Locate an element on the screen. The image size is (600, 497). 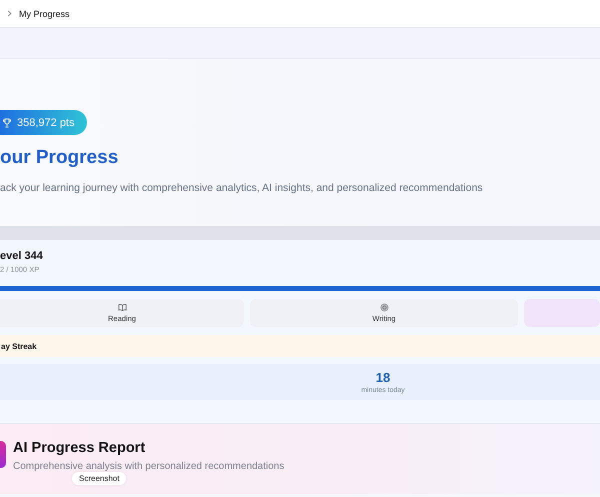
minutes-value: 18 is located at coordinates (383, 377).